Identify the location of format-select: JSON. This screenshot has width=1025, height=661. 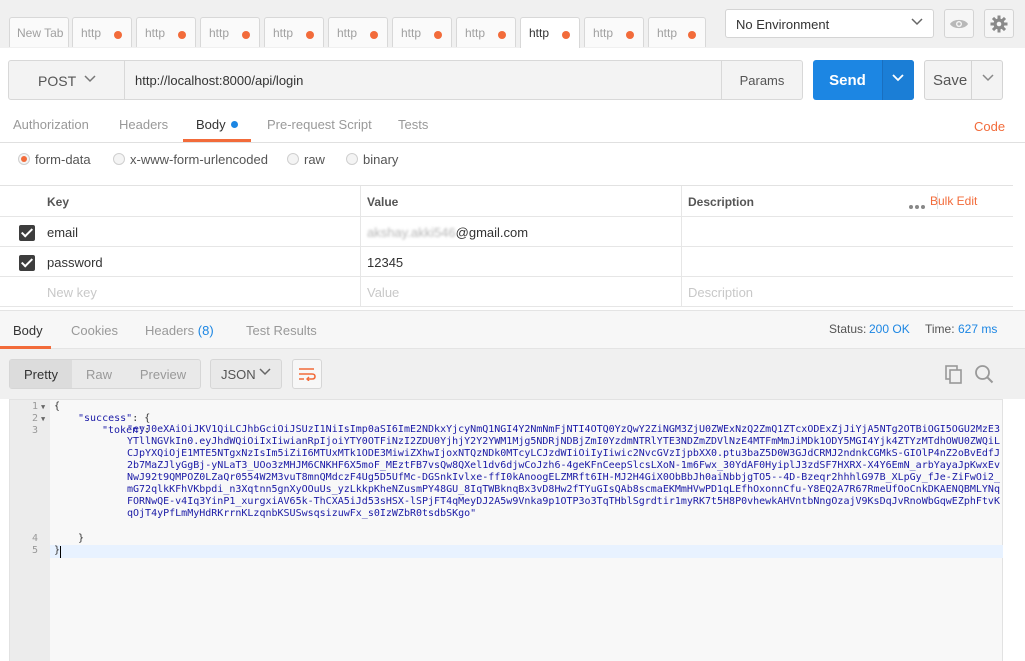
(246, 374).